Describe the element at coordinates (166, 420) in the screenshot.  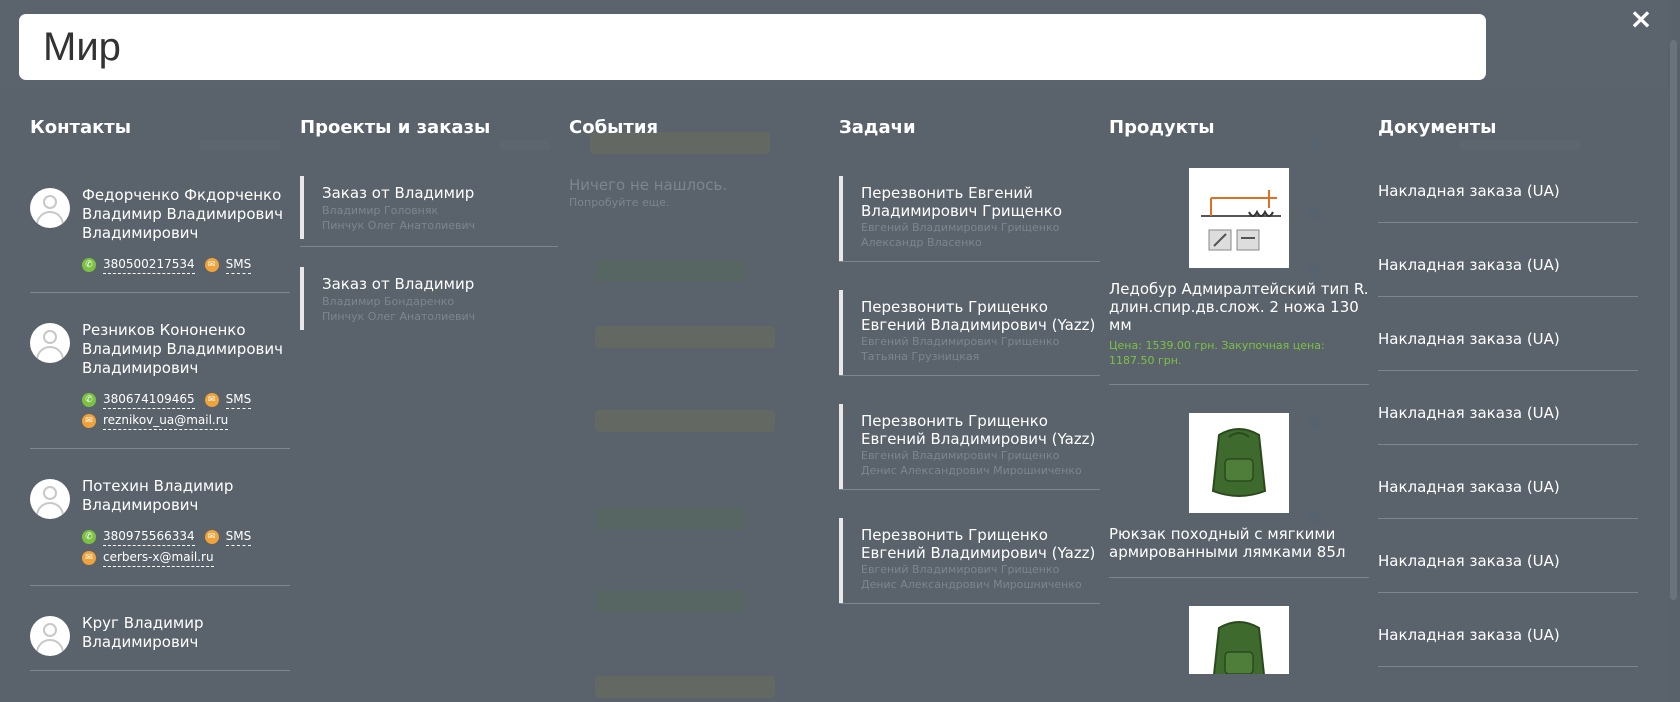
I see `contact-email: reznikov_ua@mail.ru` at that location.